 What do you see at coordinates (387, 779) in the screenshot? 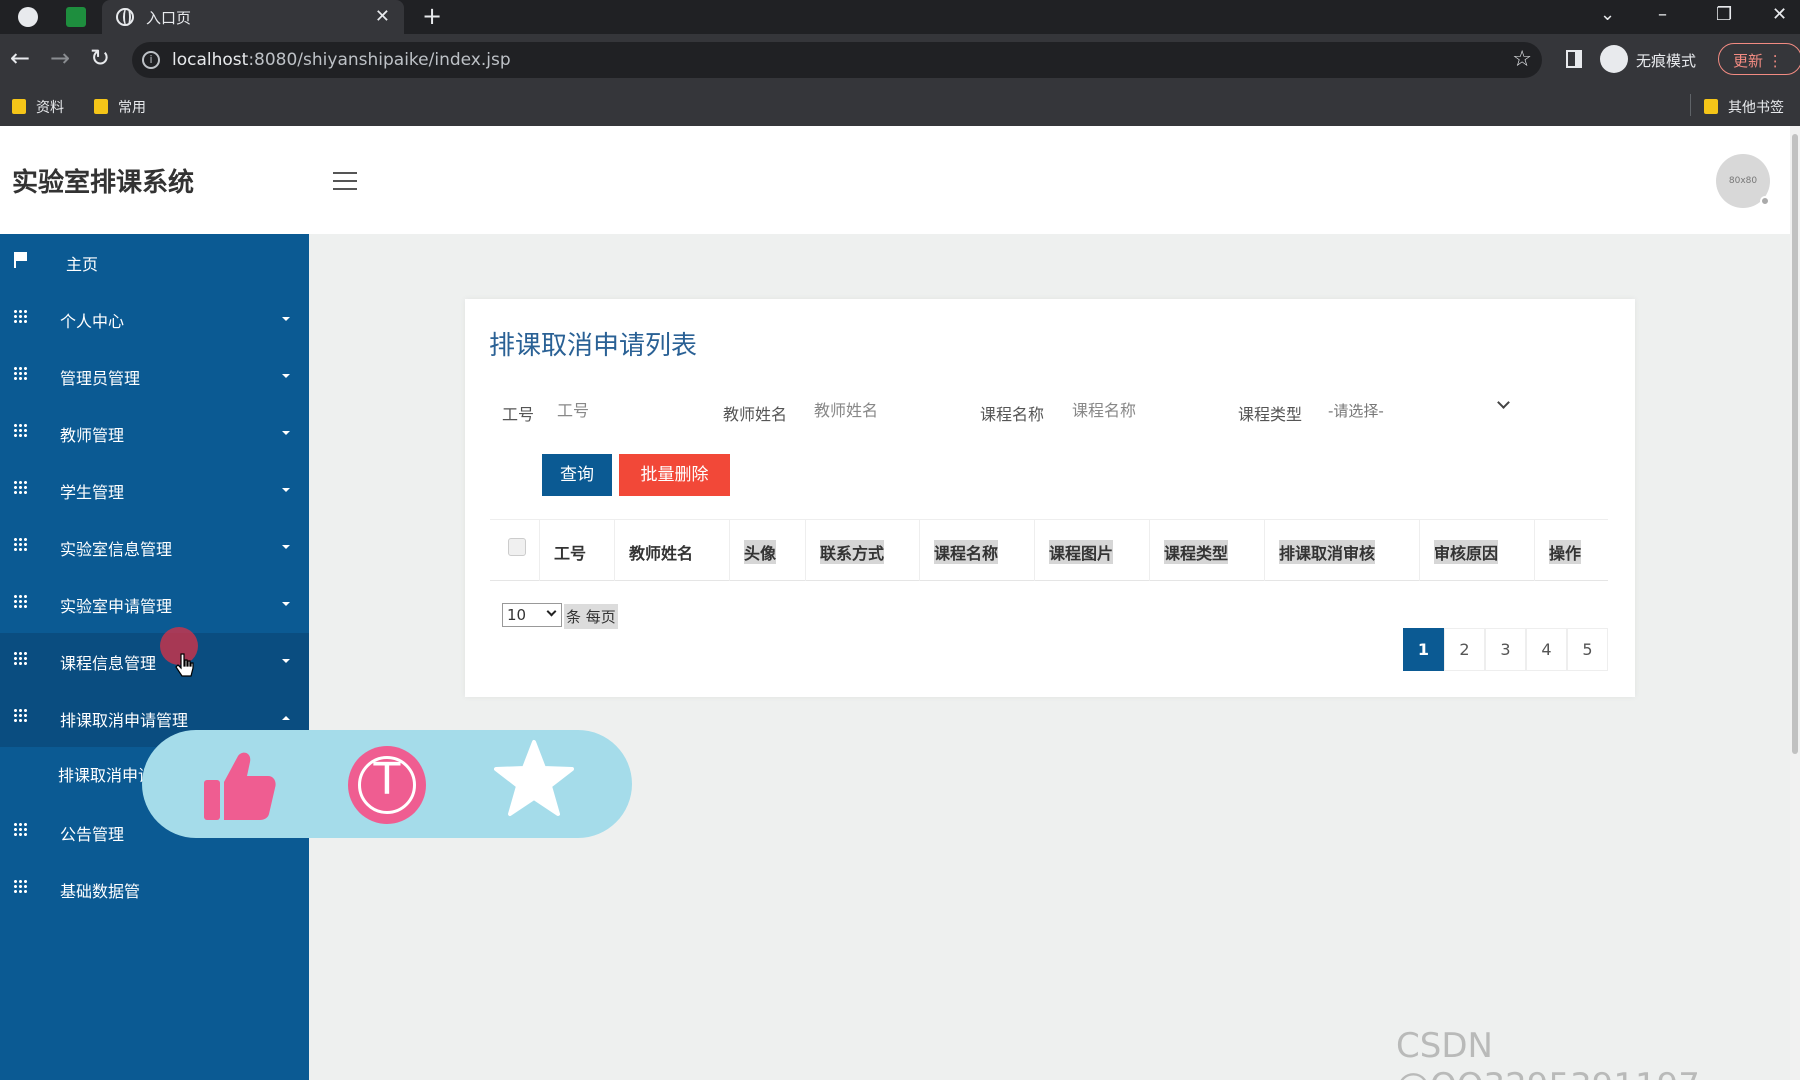
I see `coin-glyph: T` at bounding box center [387, 779].